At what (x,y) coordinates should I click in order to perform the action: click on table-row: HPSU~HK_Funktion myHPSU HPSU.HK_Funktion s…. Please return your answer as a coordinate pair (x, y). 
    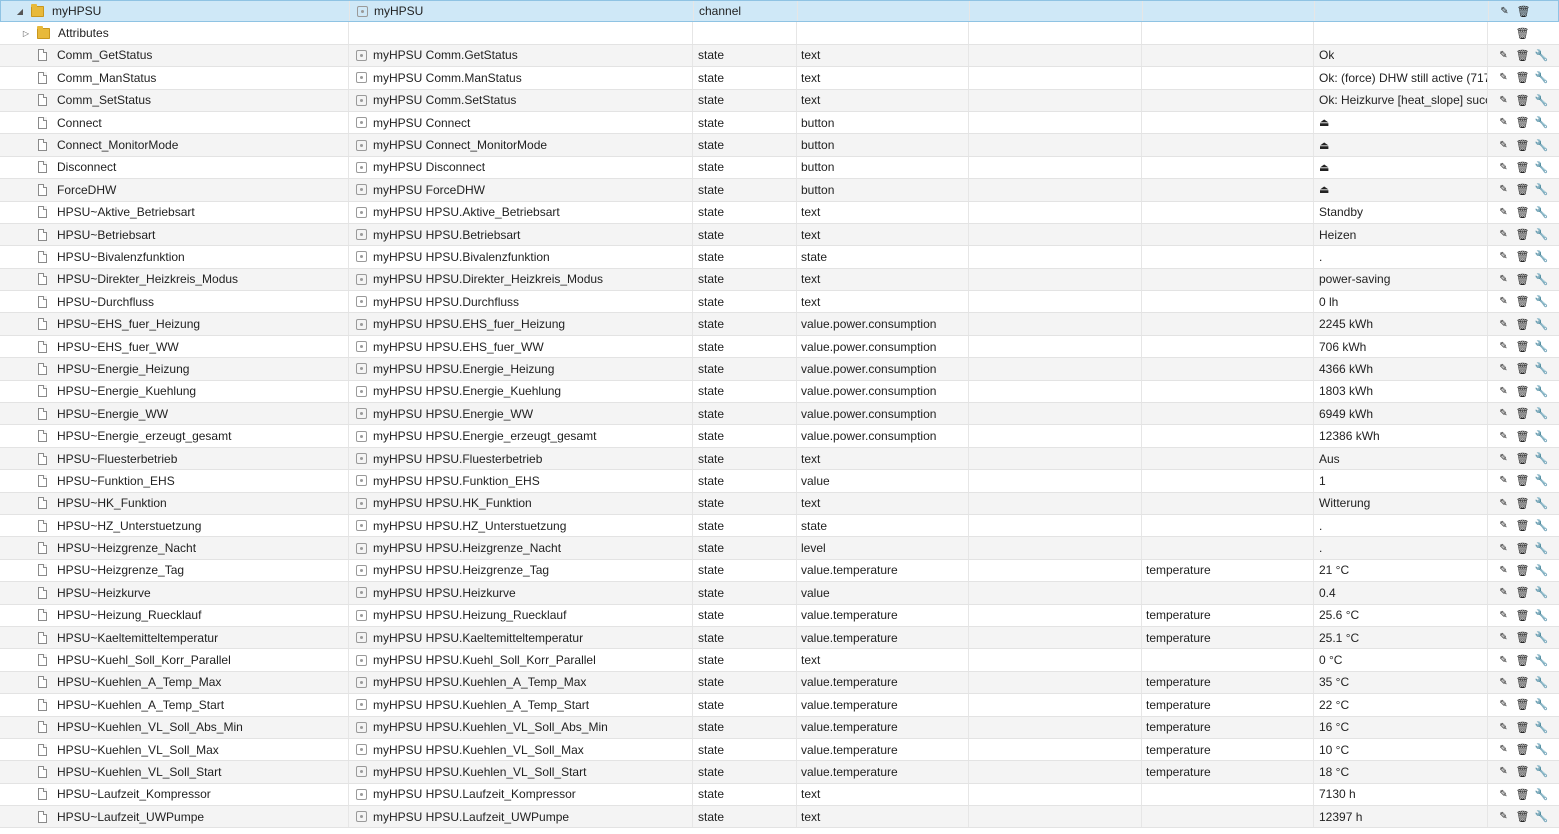
    Looking at the image, I should click on (779, 503).